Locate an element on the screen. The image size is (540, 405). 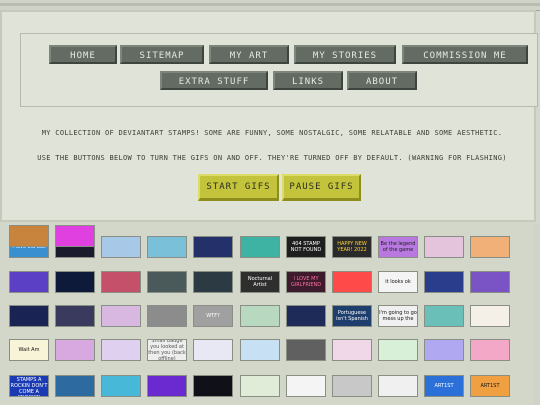
bird-stamp: I'm going to go mess up the is located at coordinates (398, 316).